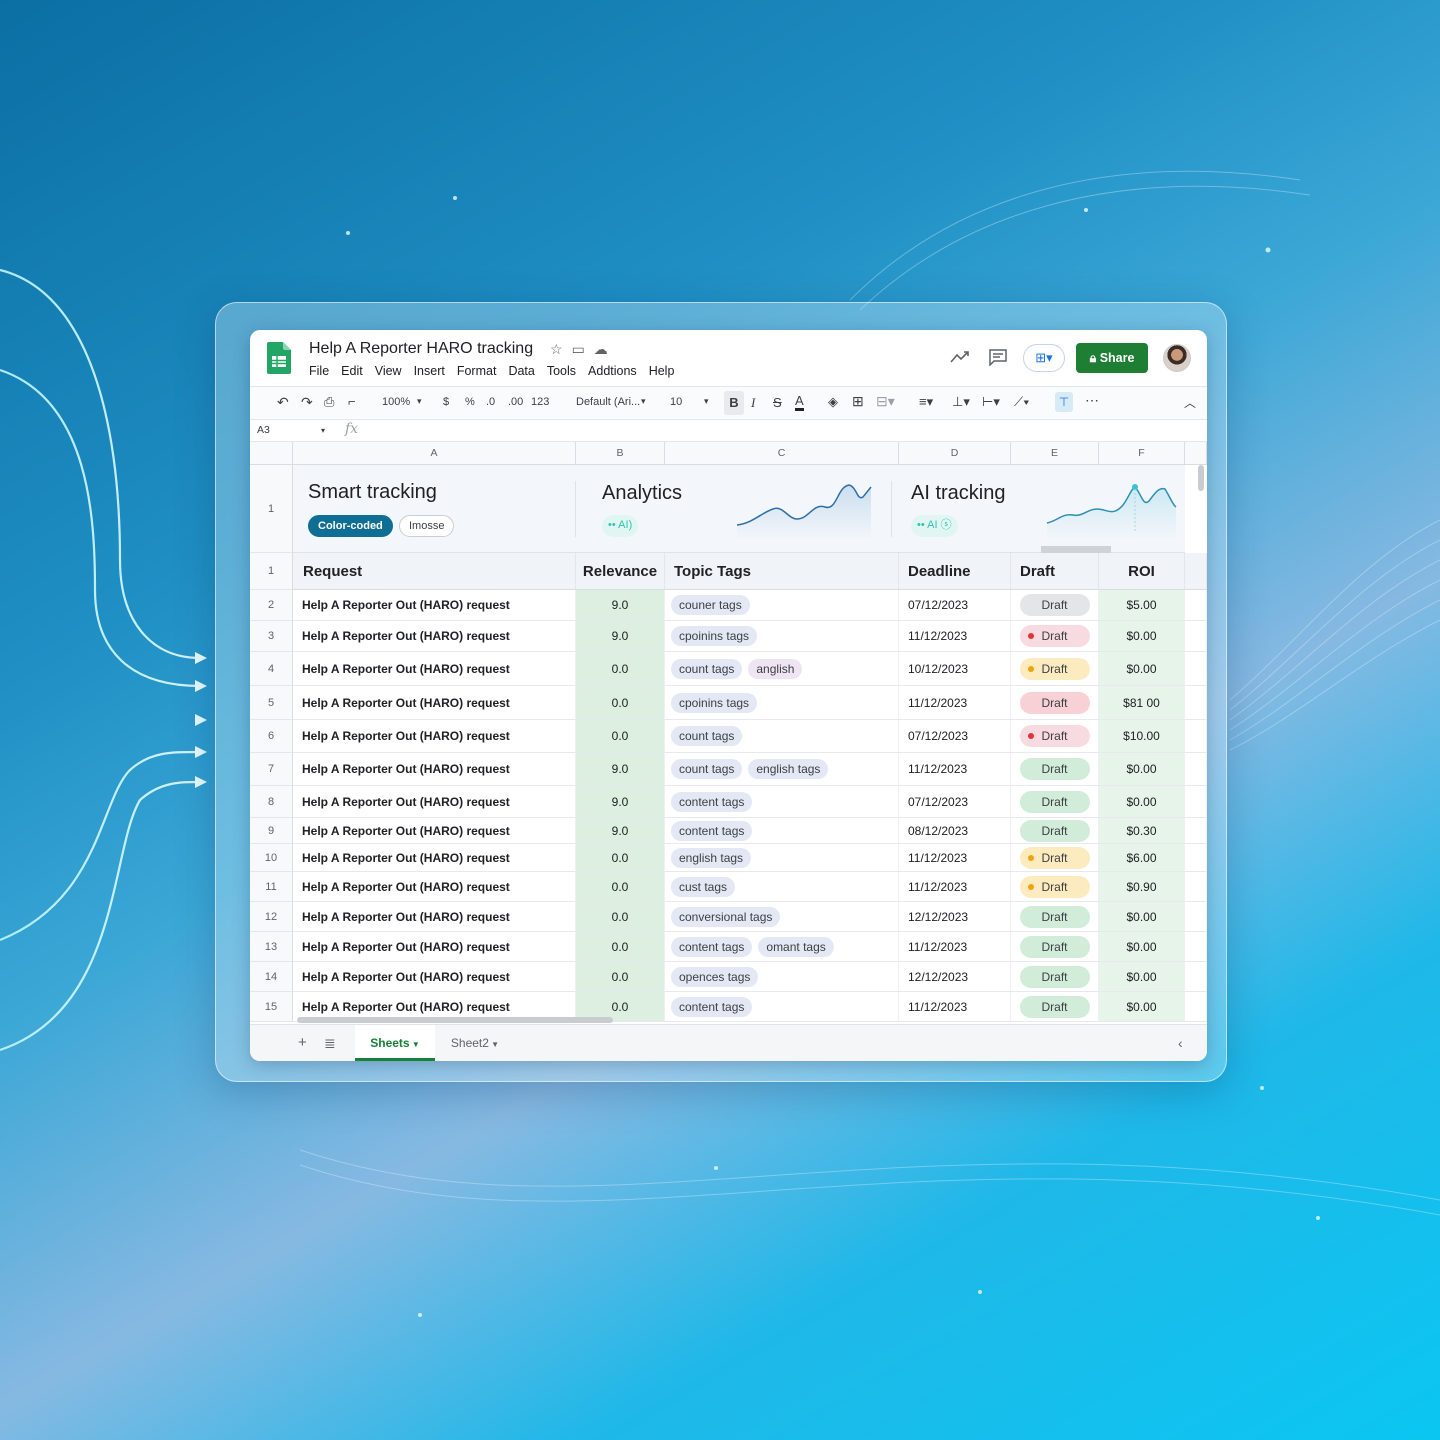  What do you see at coordinates (703, 886) in the screenshot?
I see `tag-chip: cust tags` at bounding box center [703, 886].